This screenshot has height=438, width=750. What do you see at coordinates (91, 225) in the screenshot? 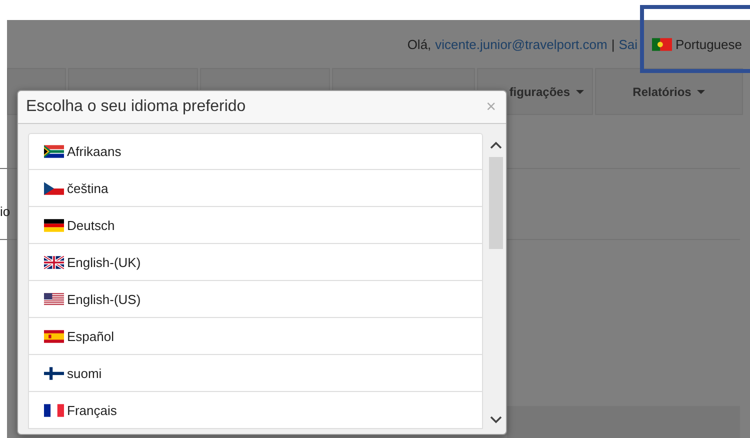
I see `language-name: Deutsch` at bounding box center [91, 225].